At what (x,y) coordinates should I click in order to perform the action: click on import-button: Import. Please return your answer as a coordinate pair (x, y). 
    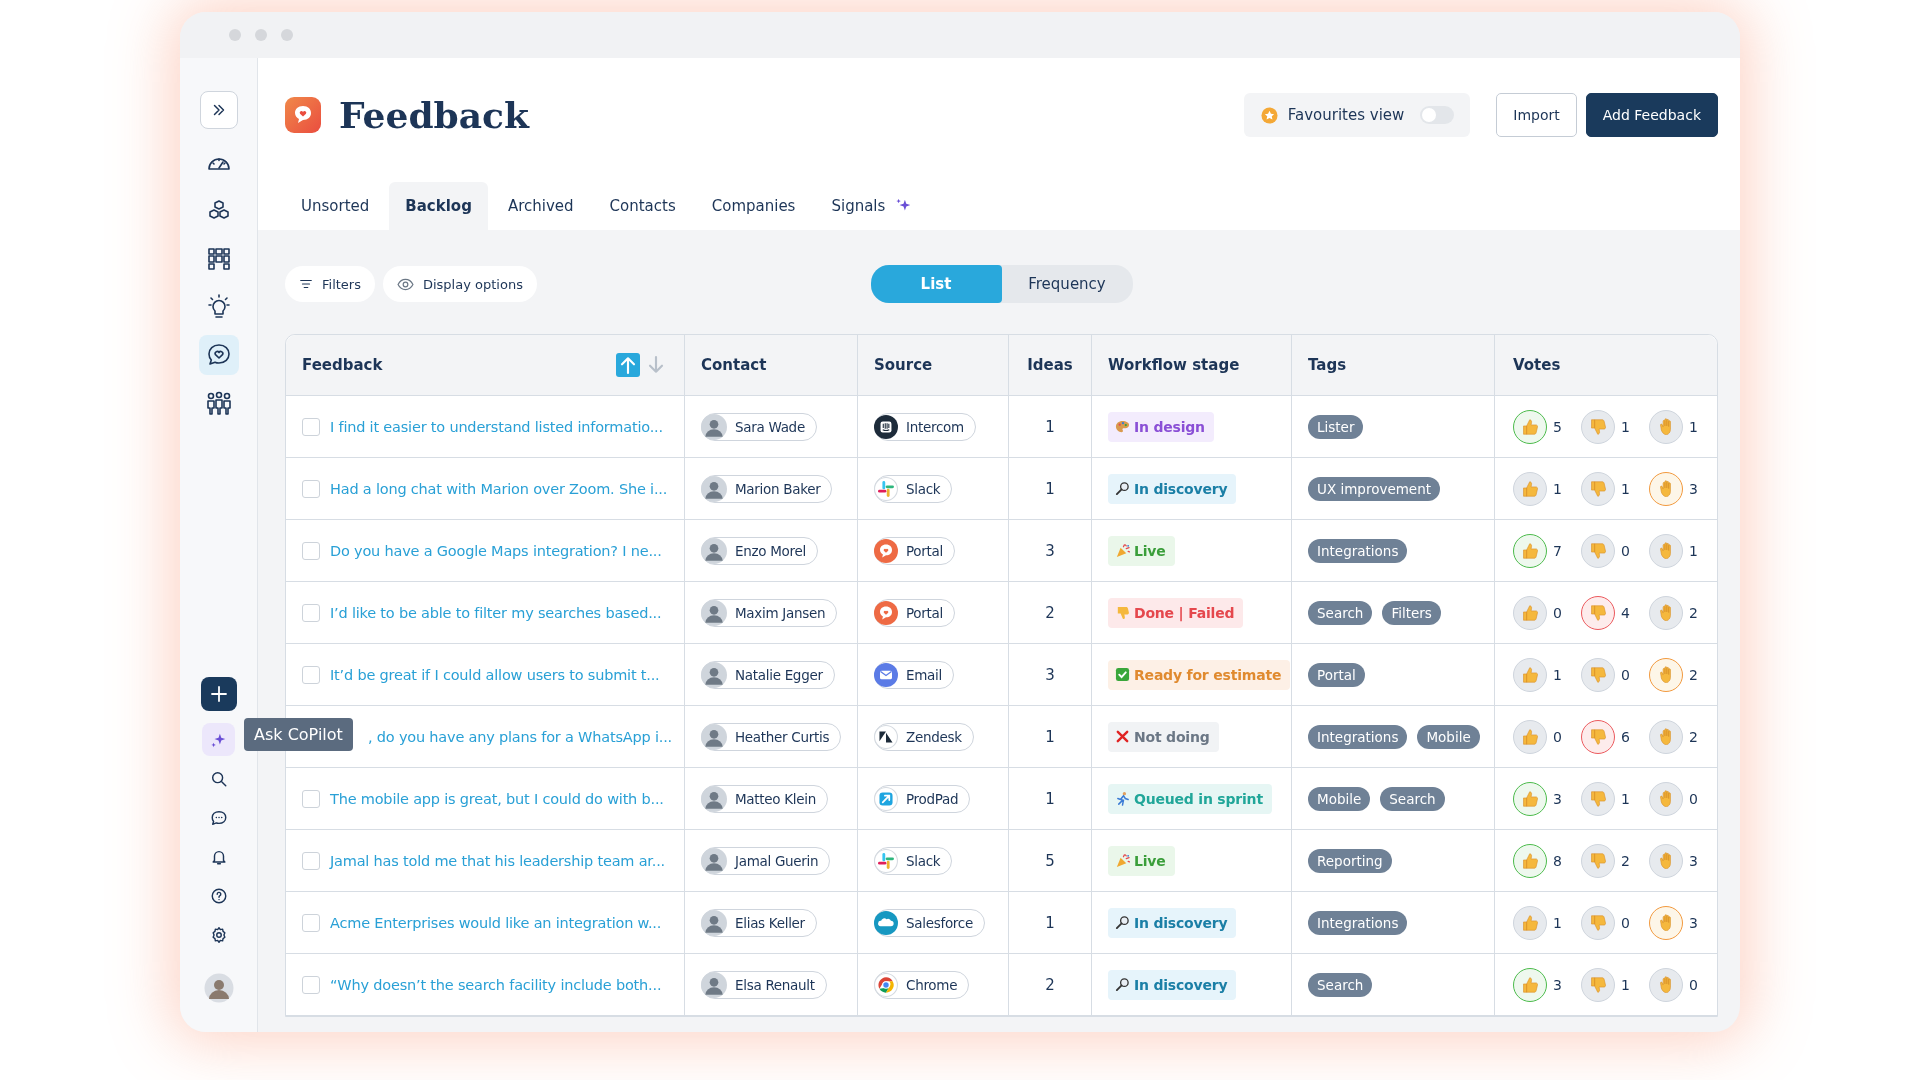
    Looking at the image, I should click on (1536, 115).